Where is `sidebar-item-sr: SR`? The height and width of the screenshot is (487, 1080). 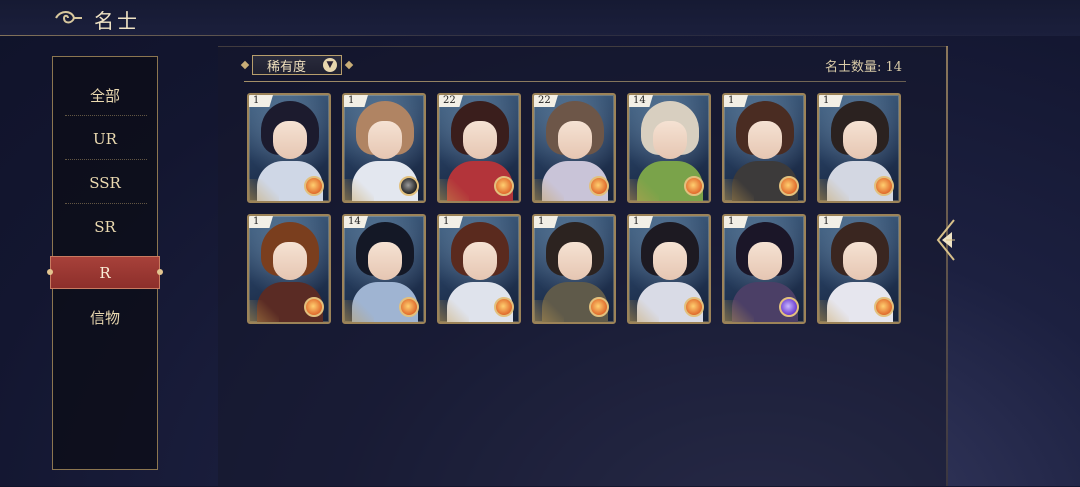 sidebar-item-sr: SR is located at coordinates (105, 227).